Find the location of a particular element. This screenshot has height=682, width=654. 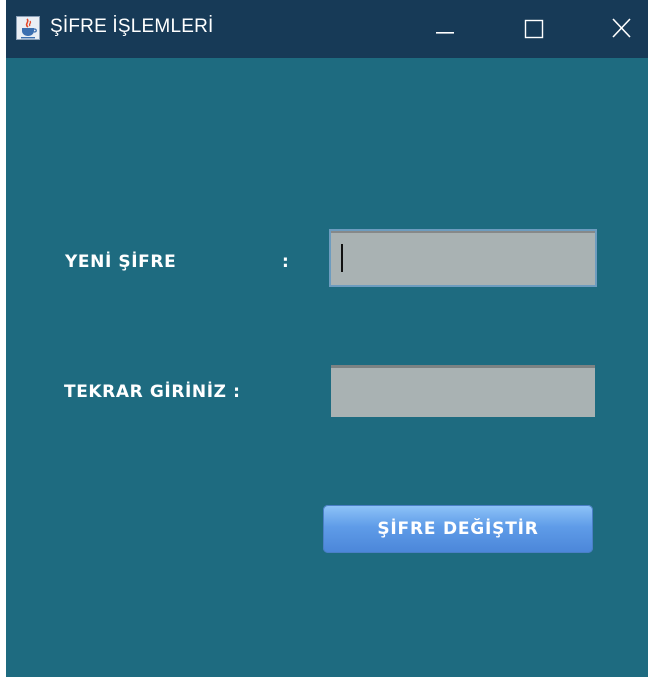

maximize-button is located at coordinates (538, 29).